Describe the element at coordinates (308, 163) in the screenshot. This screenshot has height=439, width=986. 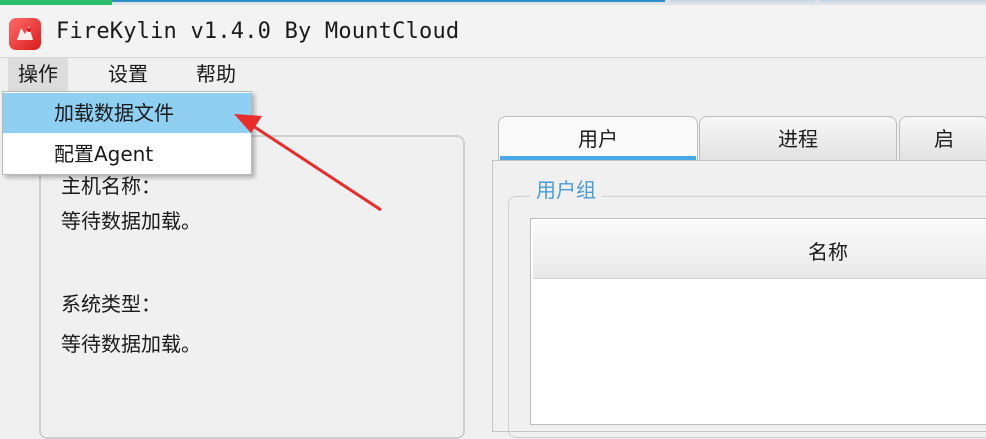
I see `red-arrow-annotation` at that location.